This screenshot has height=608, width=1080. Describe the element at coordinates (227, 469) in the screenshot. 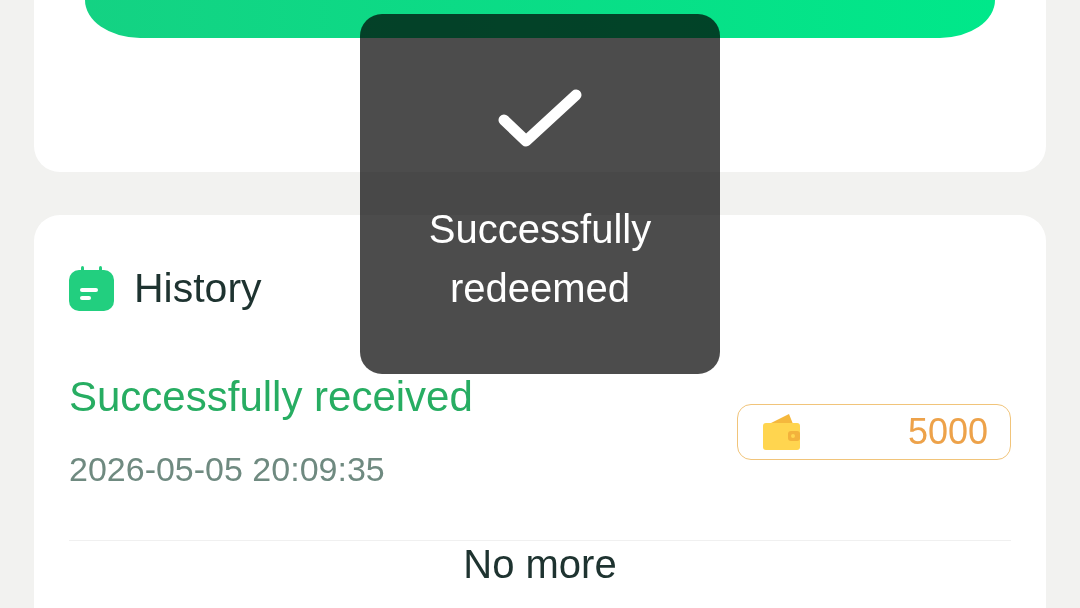

I see `record-time: 2026-05-05 20:09:35` at that location.